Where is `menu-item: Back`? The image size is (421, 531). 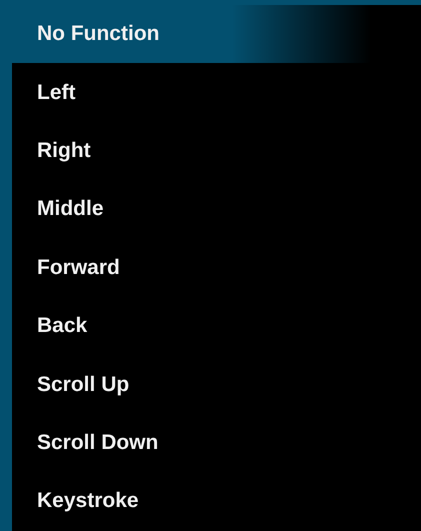
menu-item: Back is located at coordinates (216, 326).